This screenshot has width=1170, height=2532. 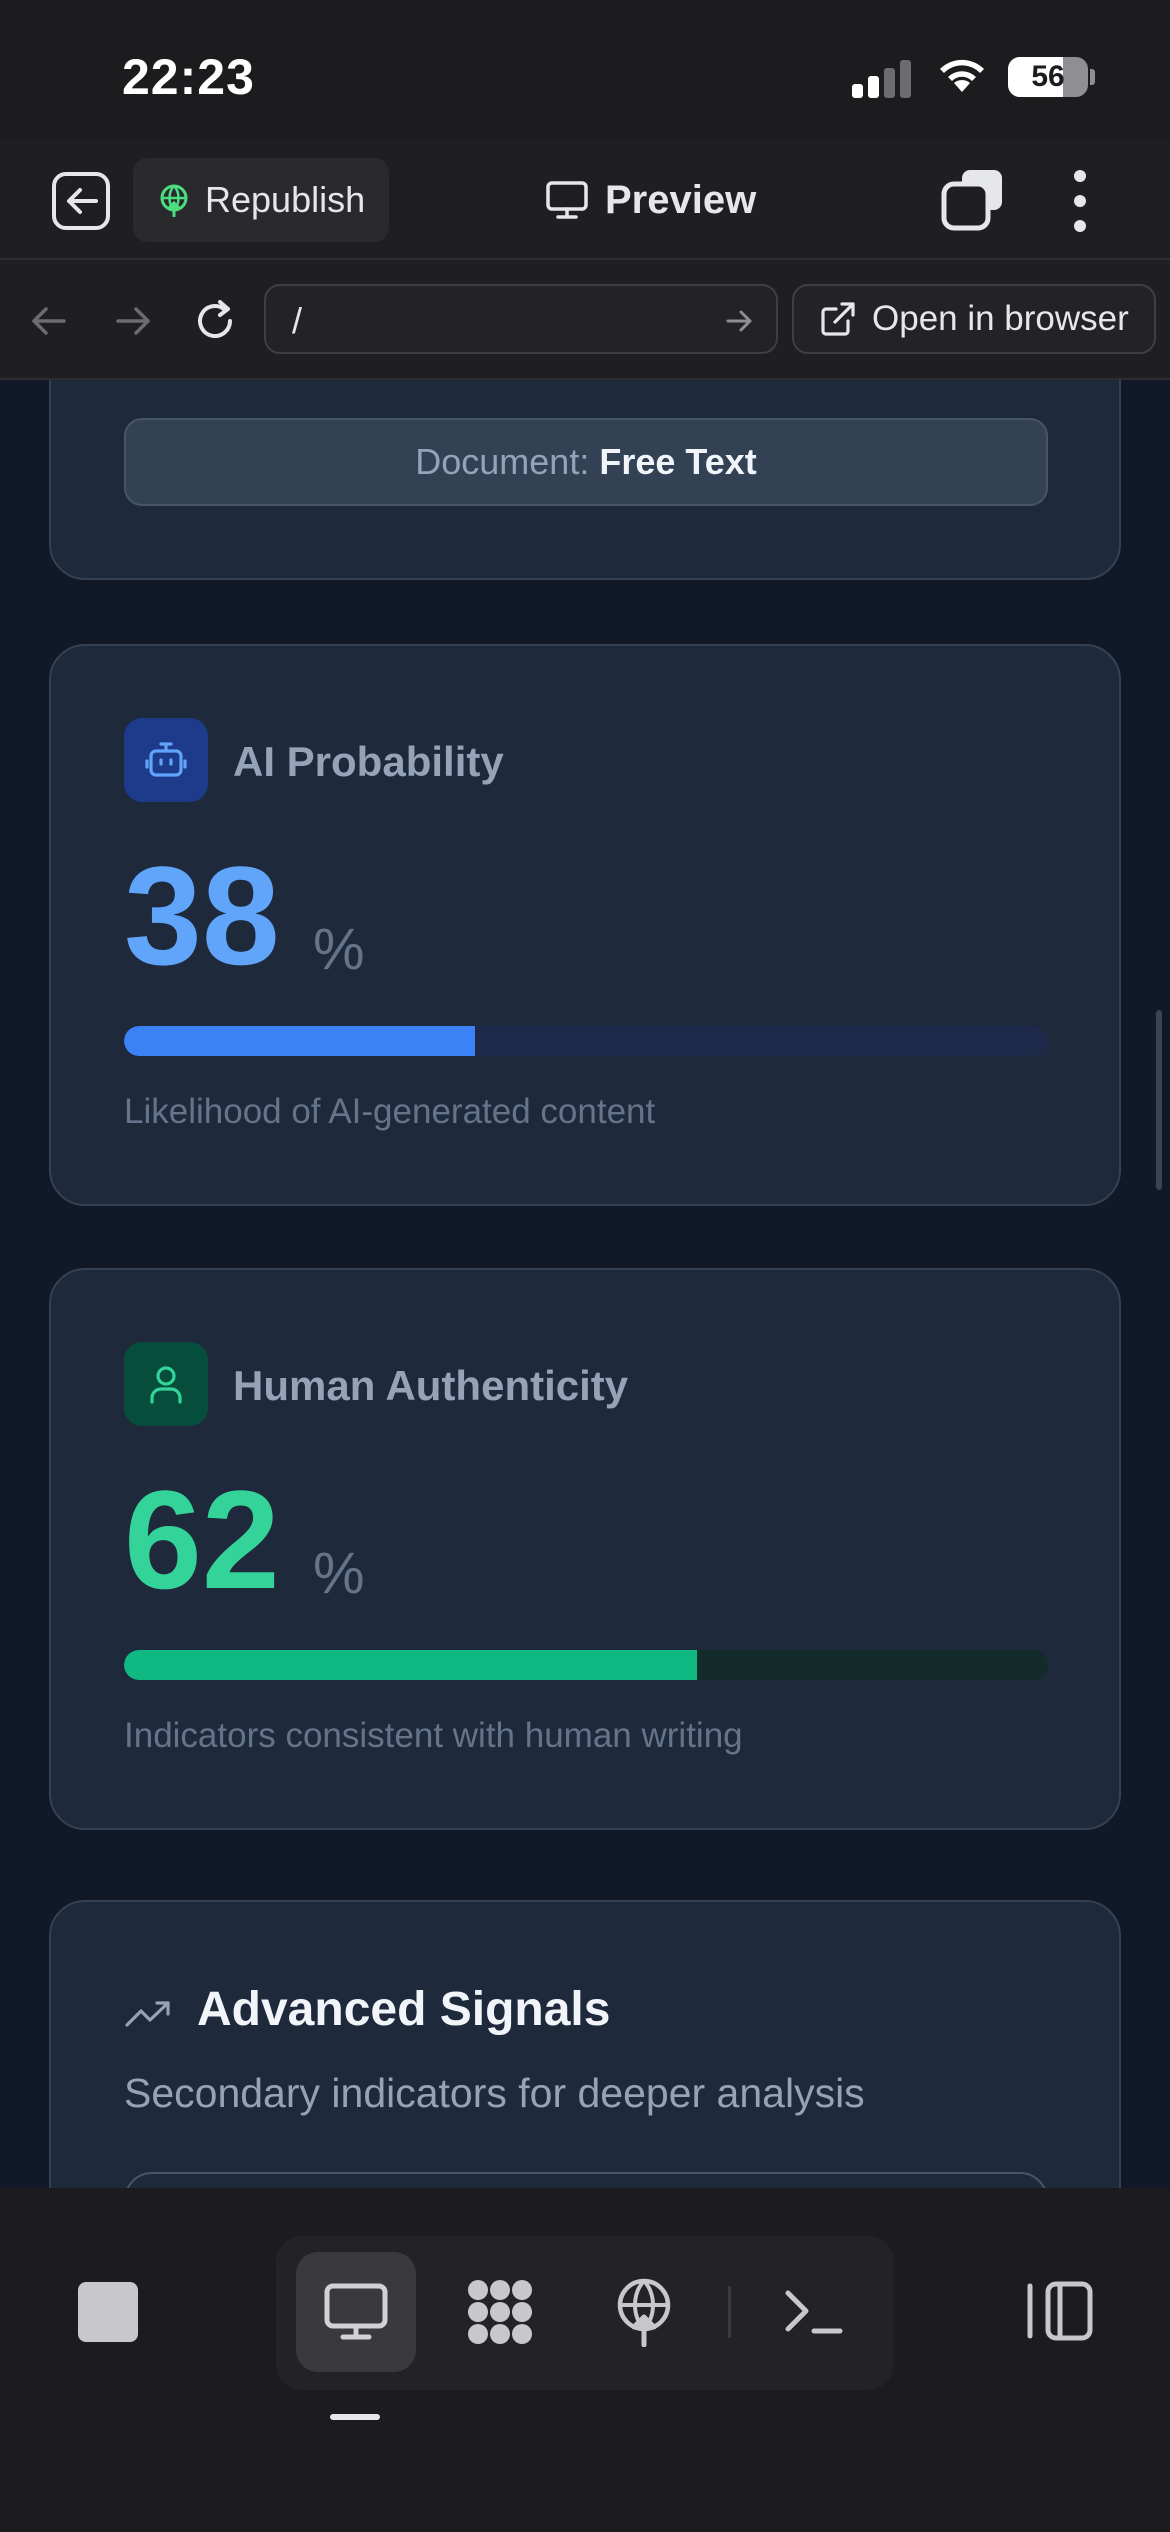 I want to click on preview-tab, so click(x=356, y=2312).